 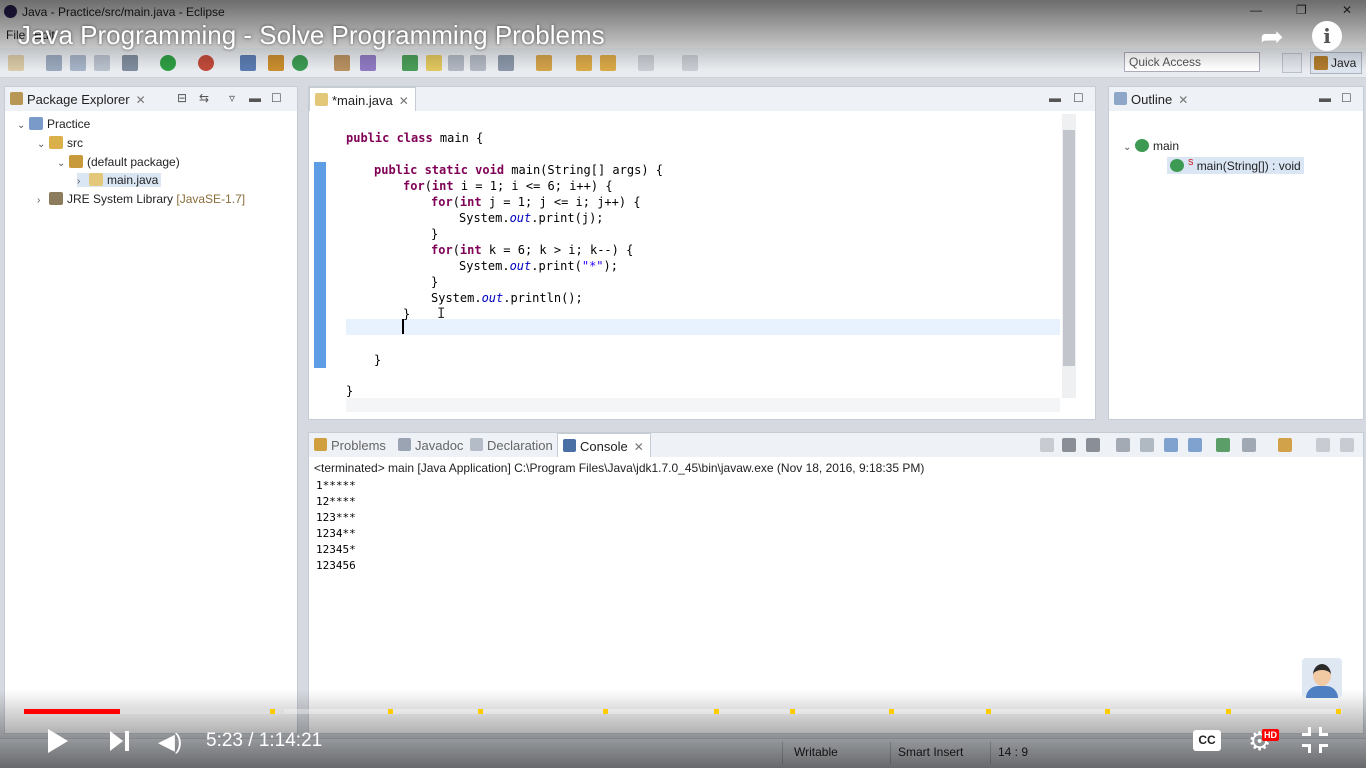 I want to click on quick-access-input: Quick Access, so click(x=1192, y=62).